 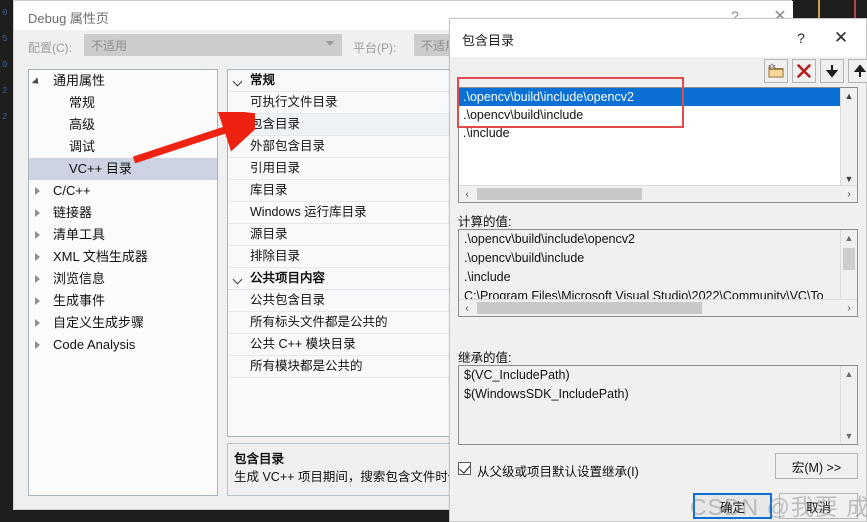 What do you see at coordinates (340, 323) in the screenshot?
I see `property-row-all-headers-are-public: 所有标头文件都是公共的` at bounding box center [340, 323].